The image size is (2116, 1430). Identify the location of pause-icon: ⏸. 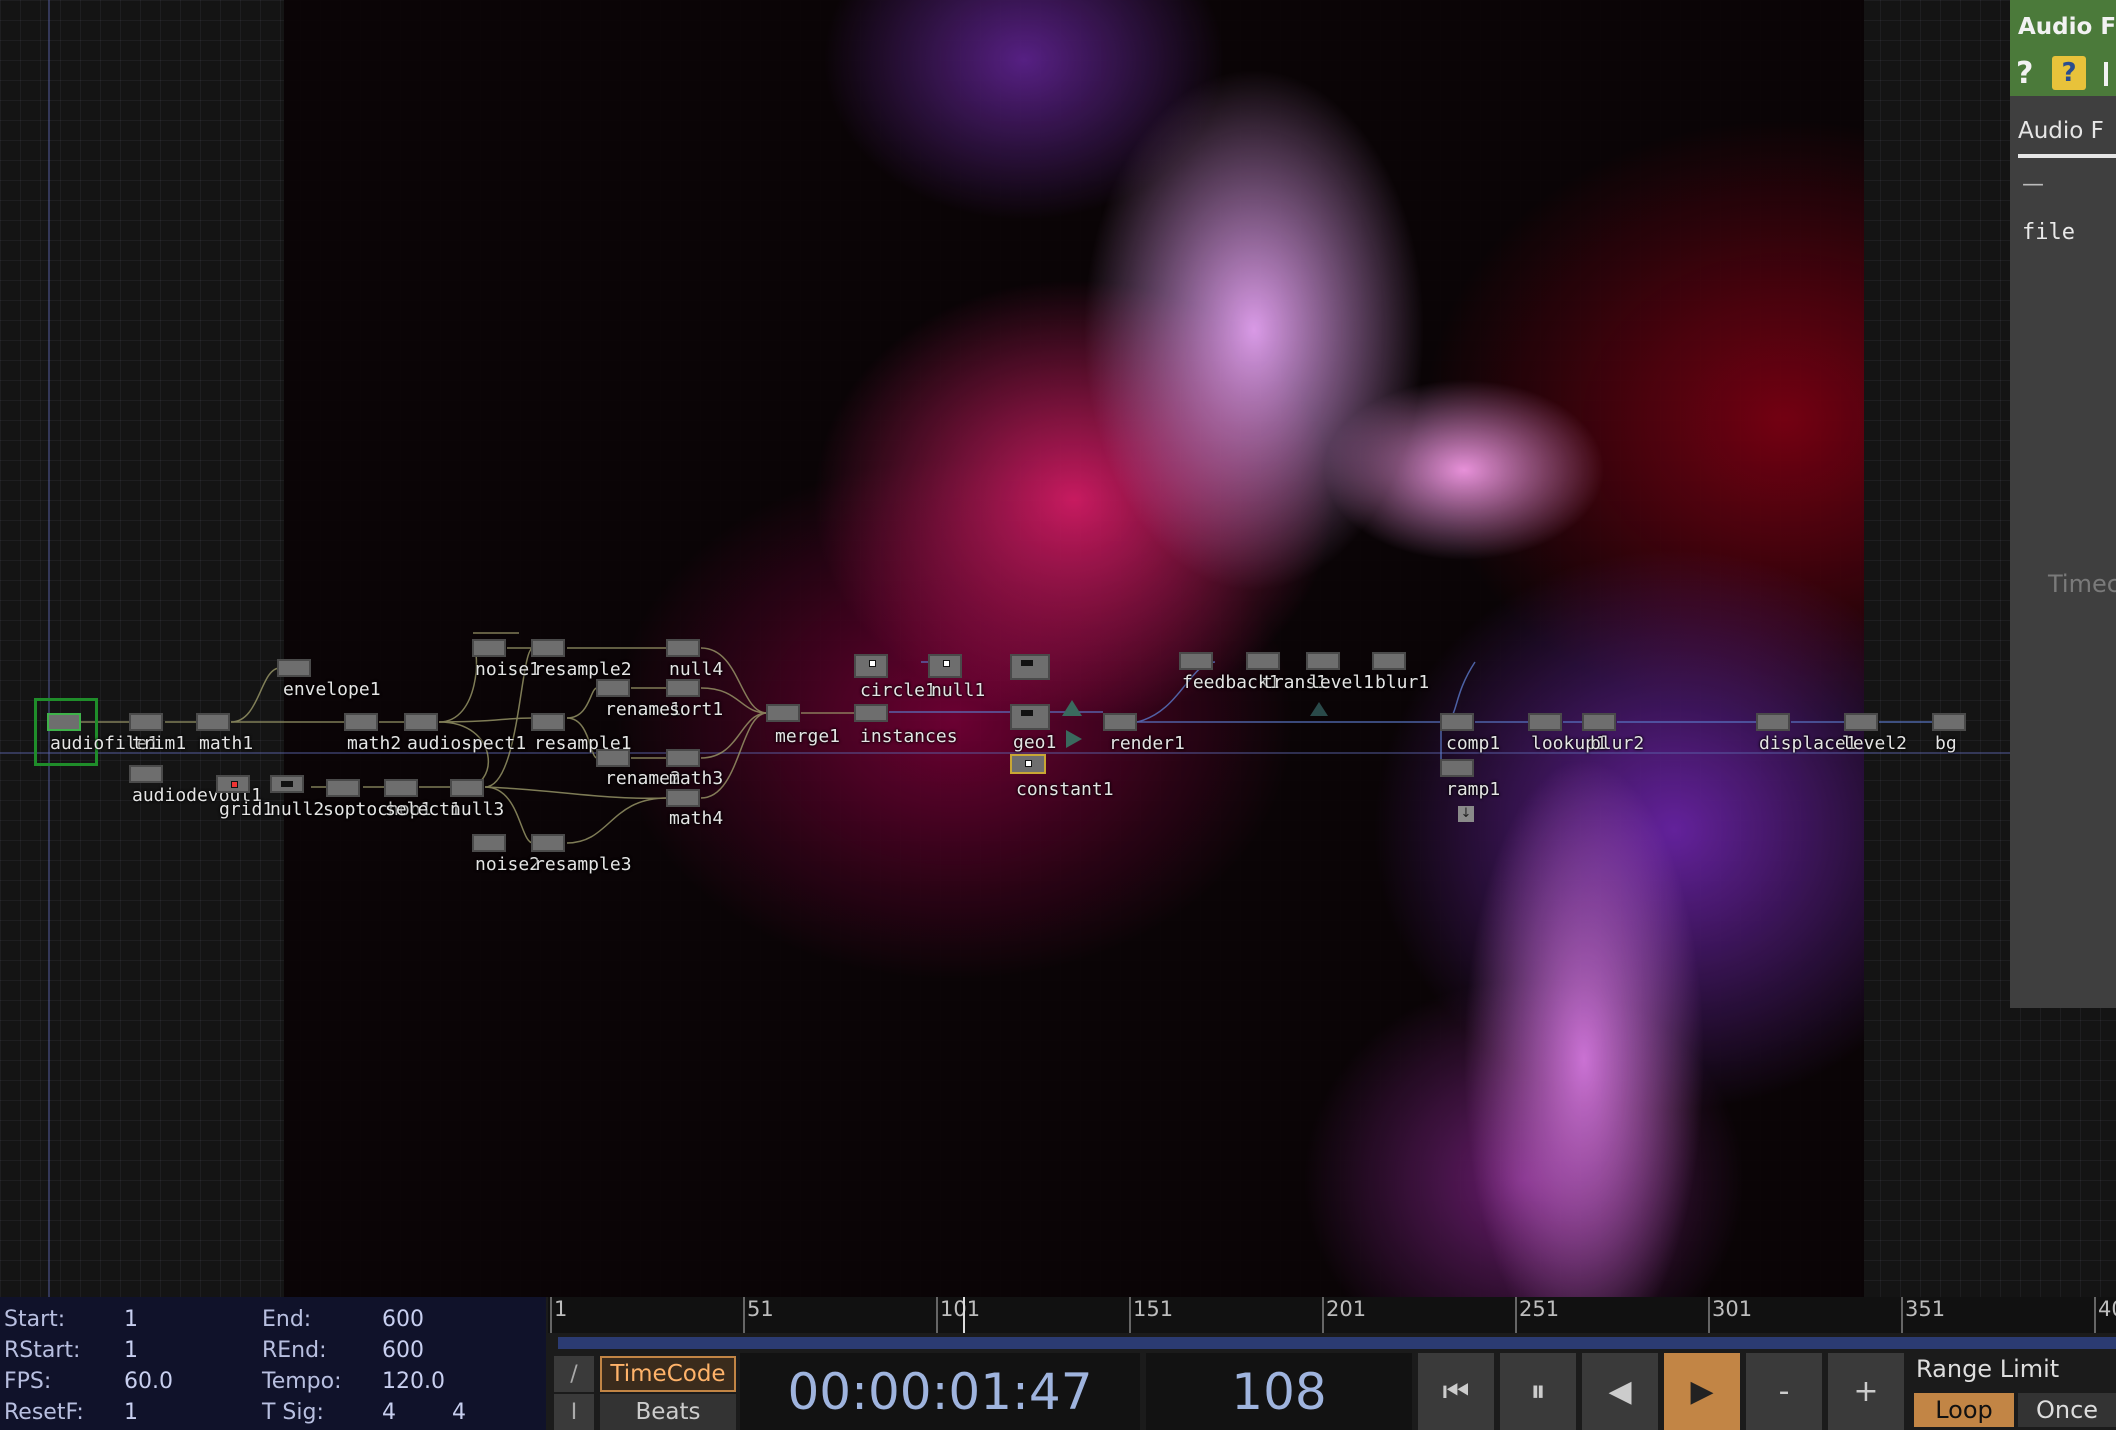
(1538, 1391).